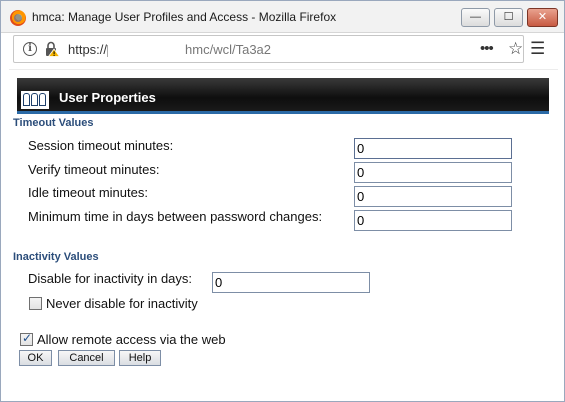  I want to click on verify-timeout-label: Verify timeout minutes:, so click(94, 169).